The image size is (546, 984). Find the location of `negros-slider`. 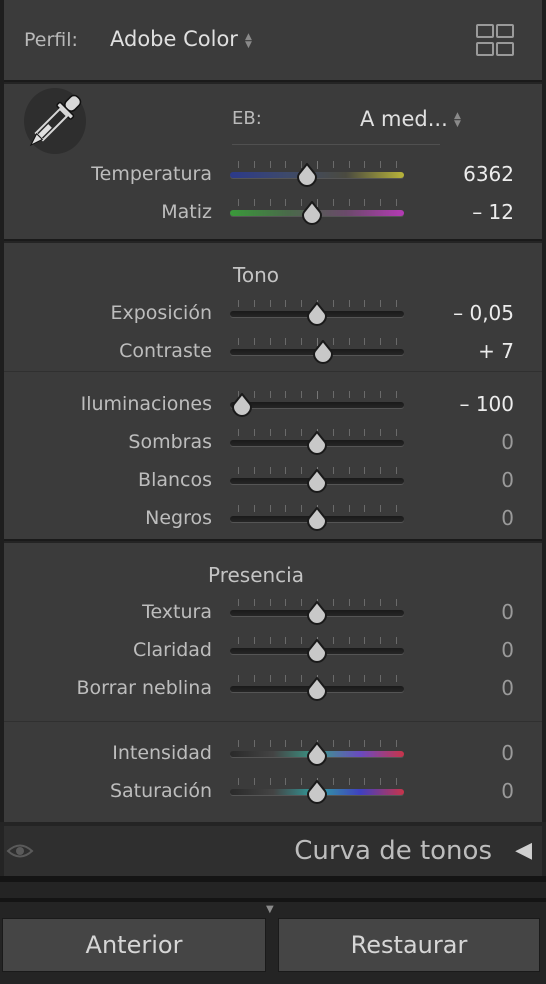

negros-slider is located at coordinates (317, 520).